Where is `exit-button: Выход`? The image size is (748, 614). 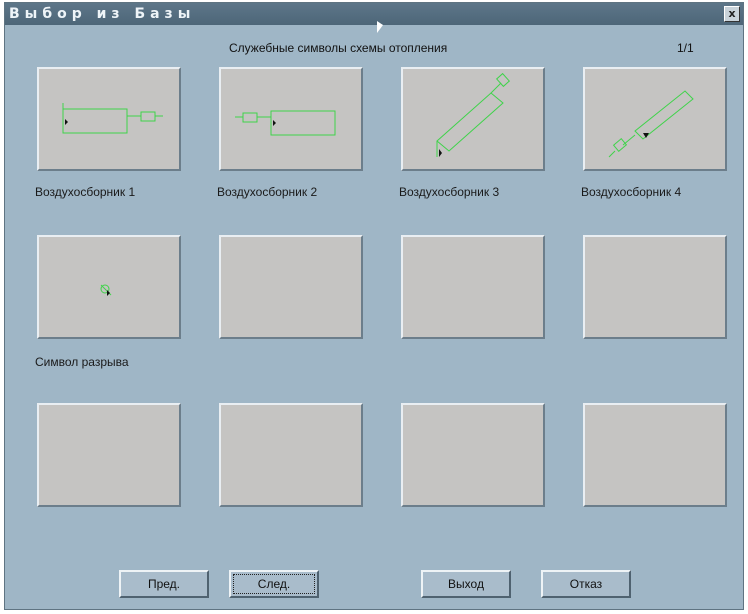 exit-button: Выход is located at coordinates (466, 584).